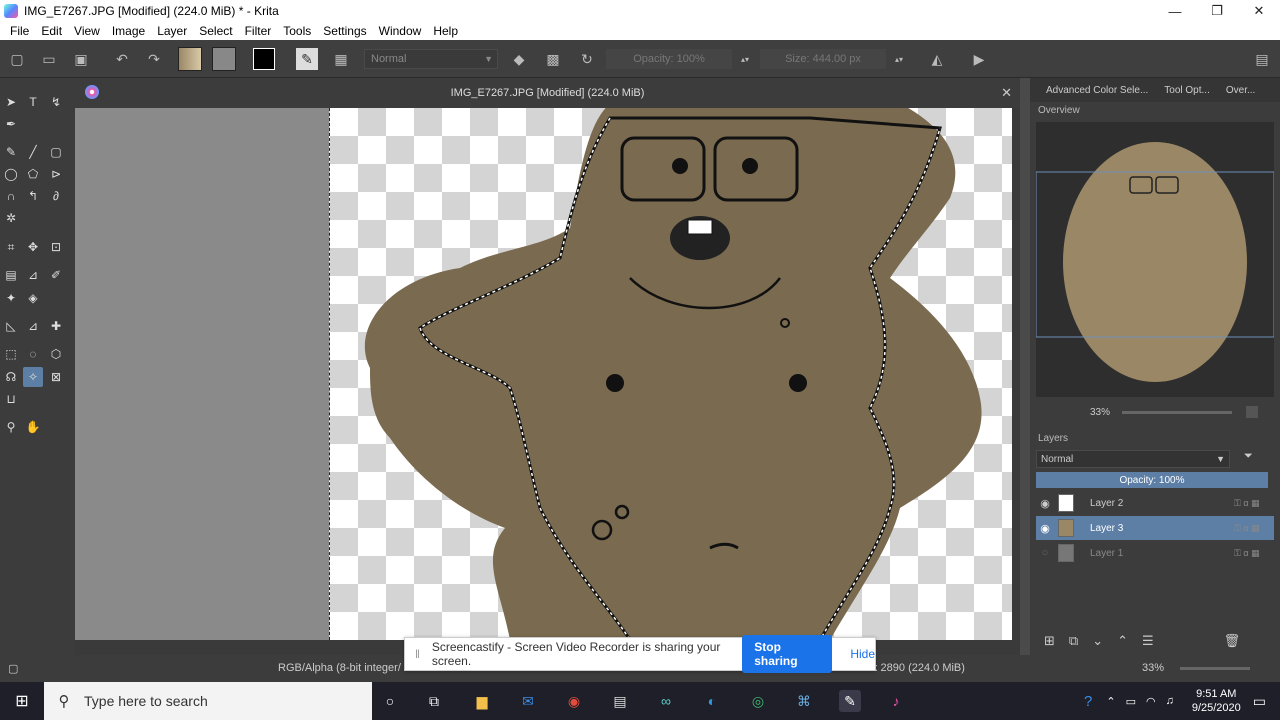 The height and width of the screenshot is (720, 1280). What do you see at coordinates (1217, 11) in the screenshot?
I see `maximize-button: ❐` at bounding box center [1217, 11].